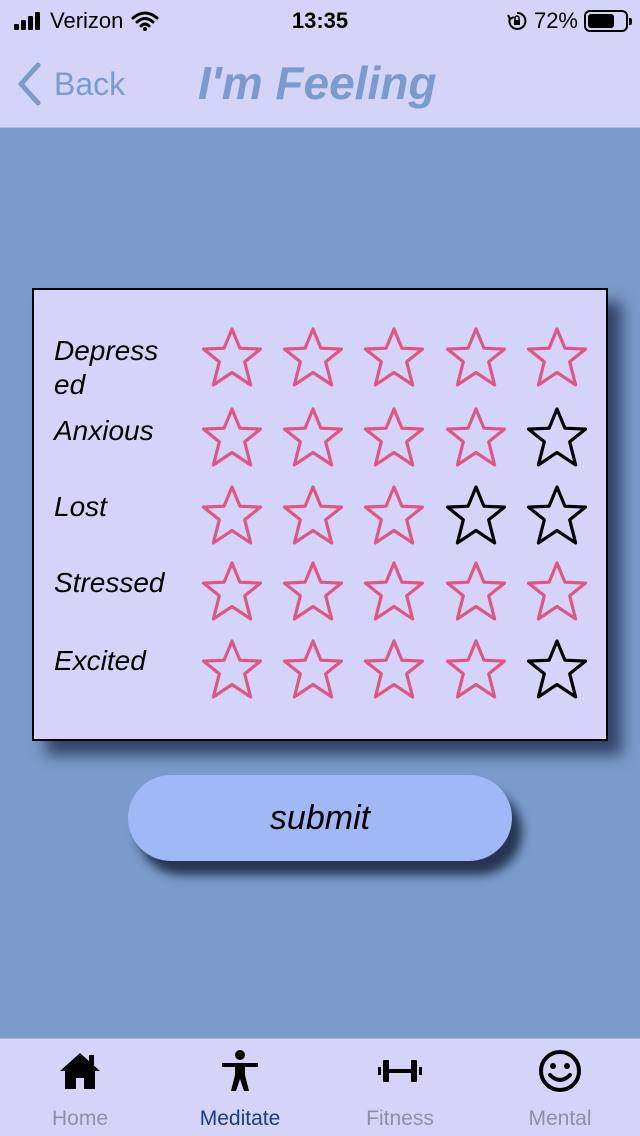 This screenshot has width=640, height=1136. Describe the element at coordinates (109, 582) in the screenshot. I see `feeling-label-text: Stressed` at that location.